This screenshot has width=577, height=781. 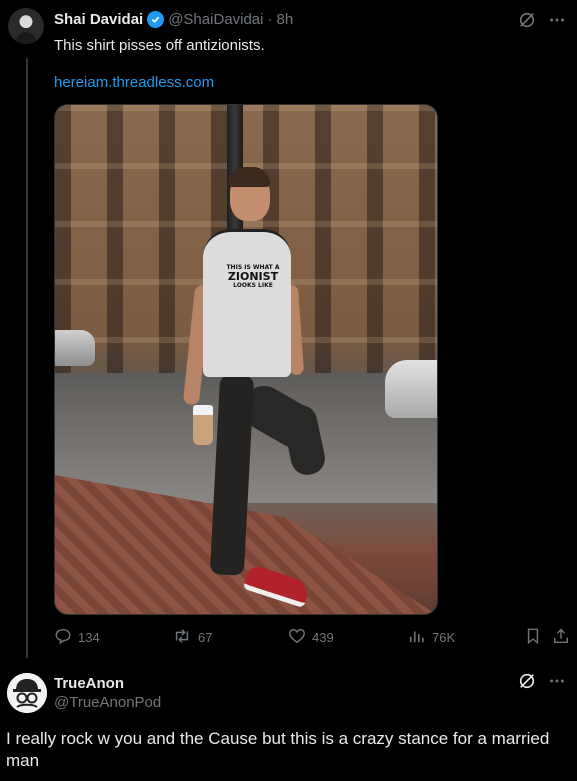 What do you see at coordinates (134, 82) in the screenshot?
I see `tweet-link: hereiam.threadless.com` at bounding box center [134, 82].